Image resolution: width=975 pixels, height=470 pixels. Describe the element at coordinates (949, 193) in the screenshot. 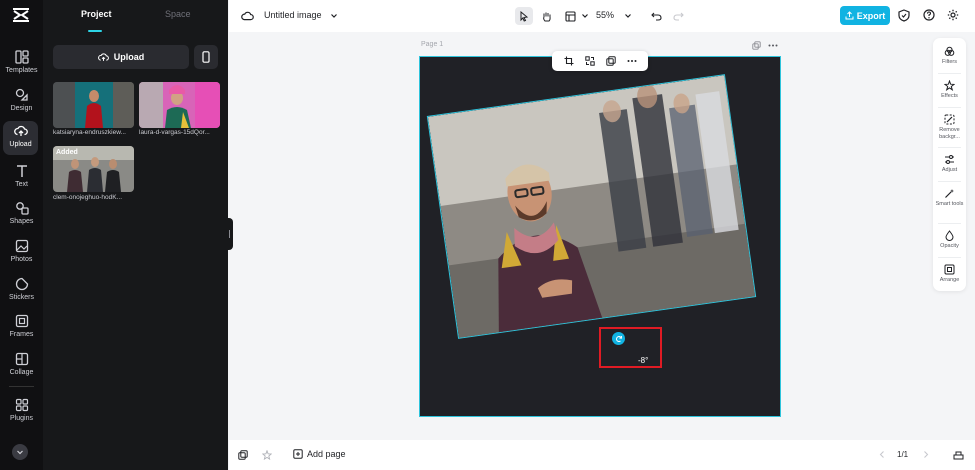

I see `smart-tools-icon` at that location.